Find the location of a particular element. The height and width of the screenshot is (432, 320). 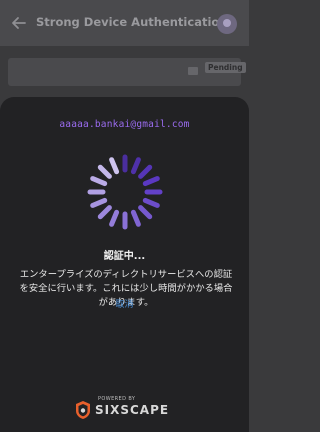

app-title: Strong Device Authentication is located at coordinates (132, 22).